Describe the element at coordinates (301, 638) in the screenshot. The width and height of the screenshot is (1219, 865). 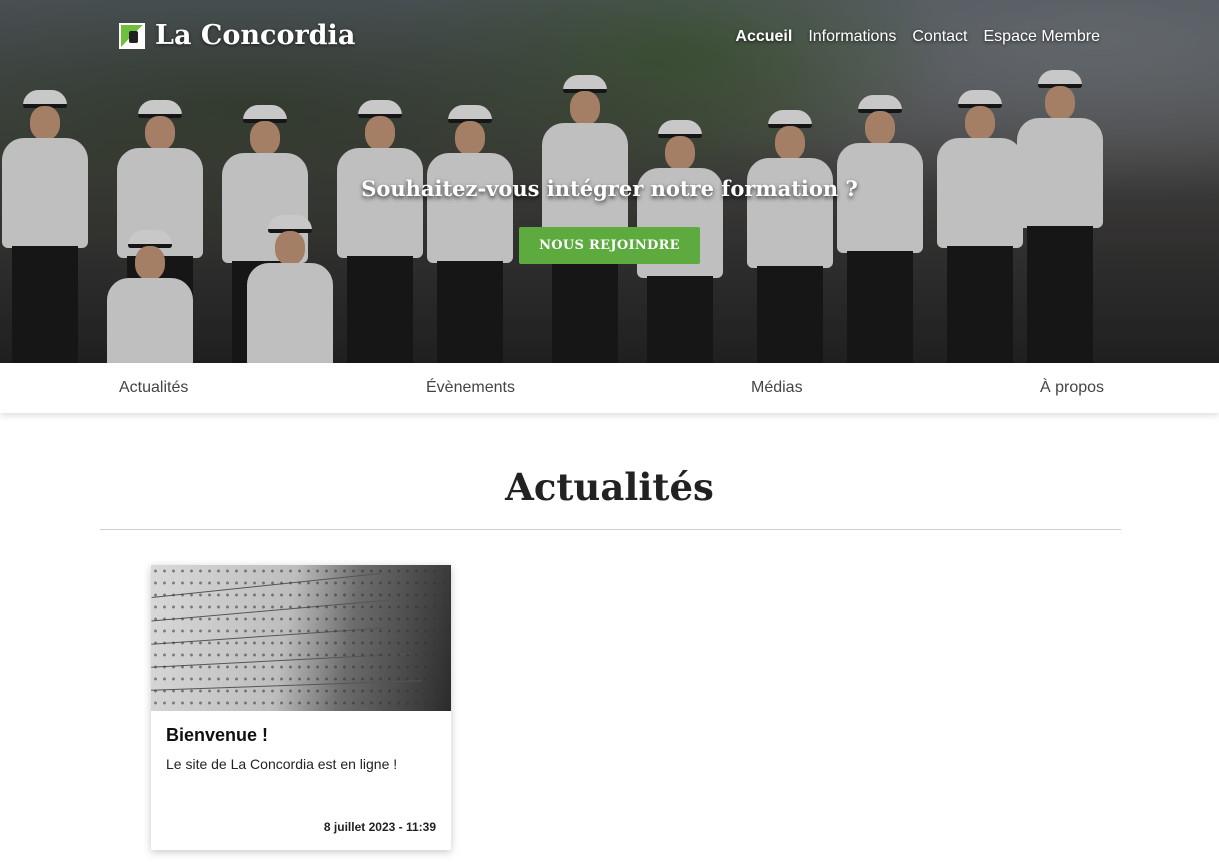
I see `sheet-music-image` at that location.